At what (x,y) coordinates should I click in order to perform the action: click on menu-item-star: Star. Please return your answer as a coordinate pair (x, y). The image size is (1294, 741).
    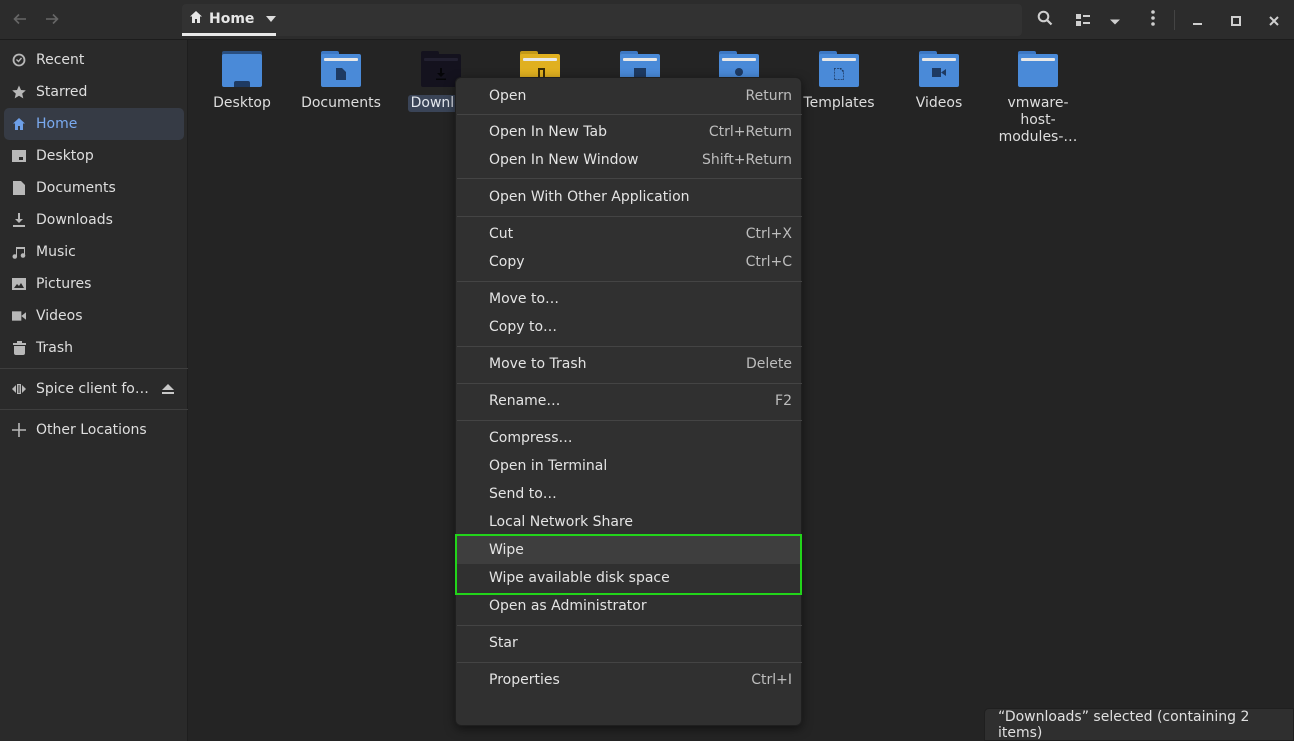
    Looking at the image, I should click on (629, 643).